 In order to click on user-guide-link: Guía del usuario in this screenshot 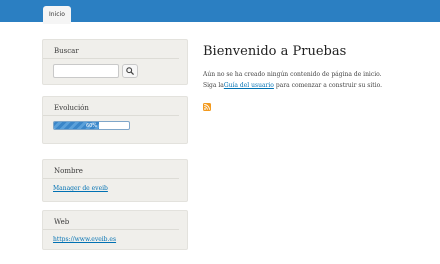, I will do `click(249, 85)`.